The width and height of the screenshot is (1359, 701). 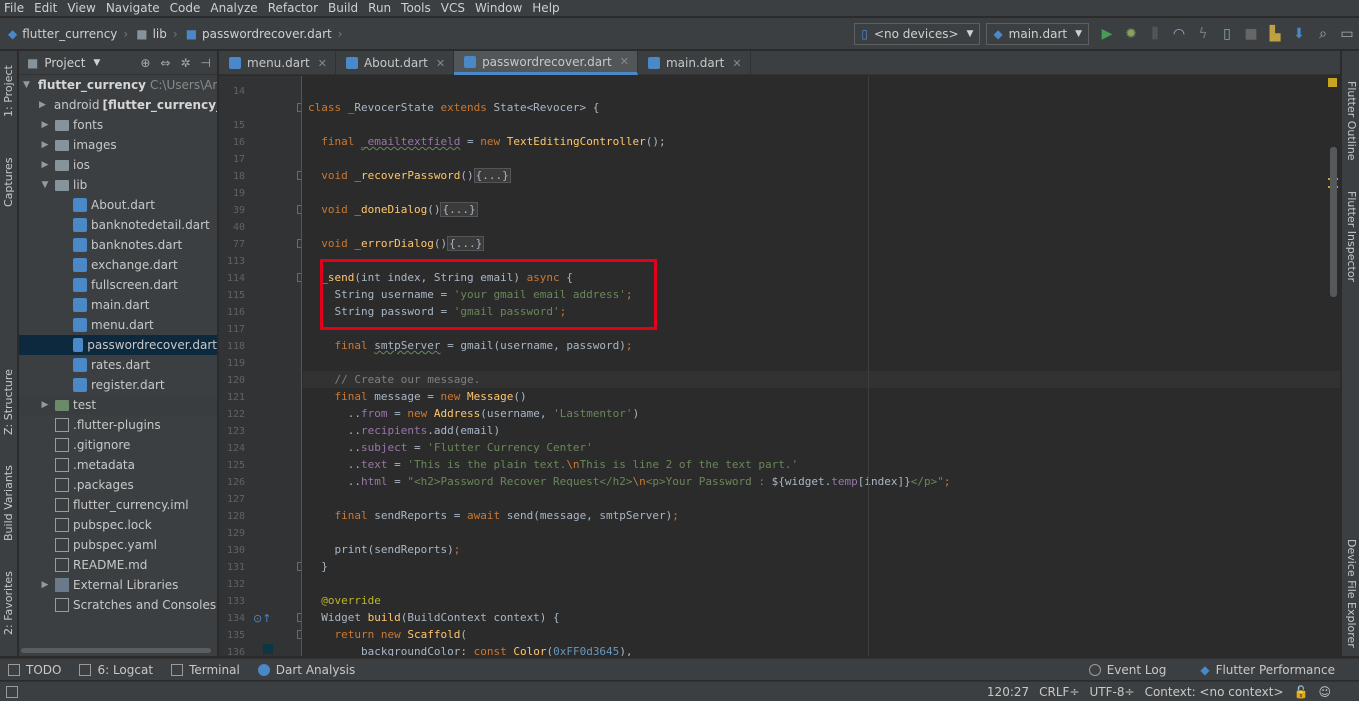 What do you see at coordinates (1324, 692) in the screenshot?
I see `inspector-icon: ☺` at bounding box center [1324, 692].